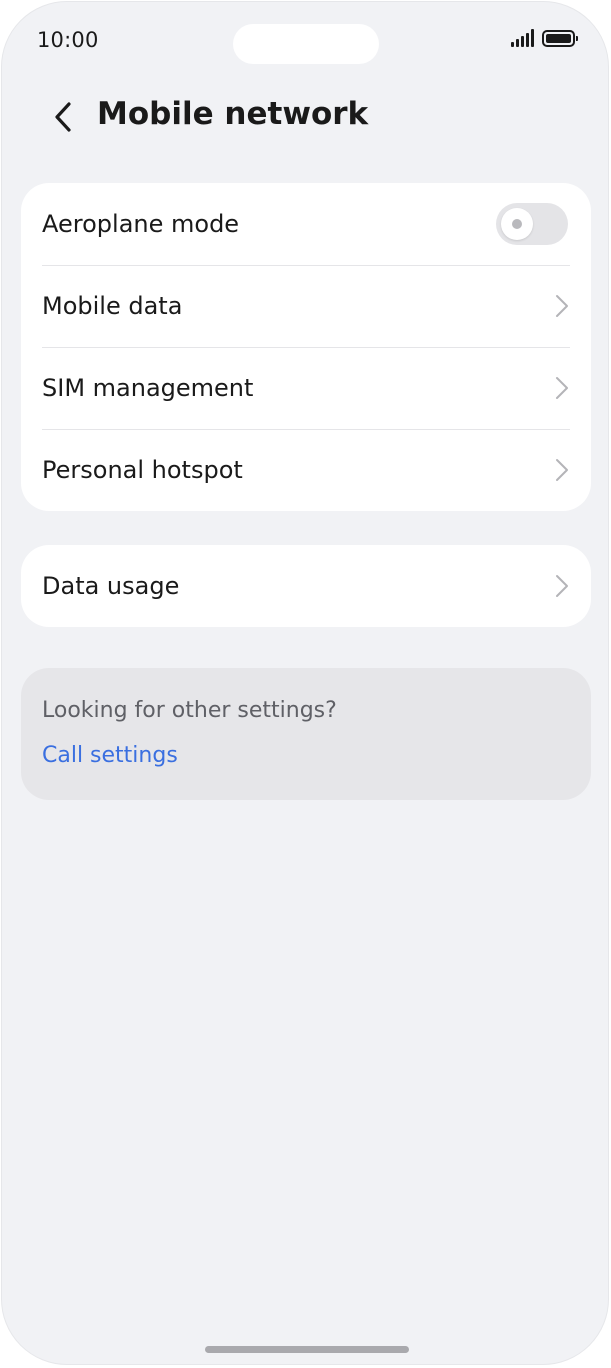  I want to click on setting-row-aeroplane-mode: Aeroplane mode, so click(306, 224).